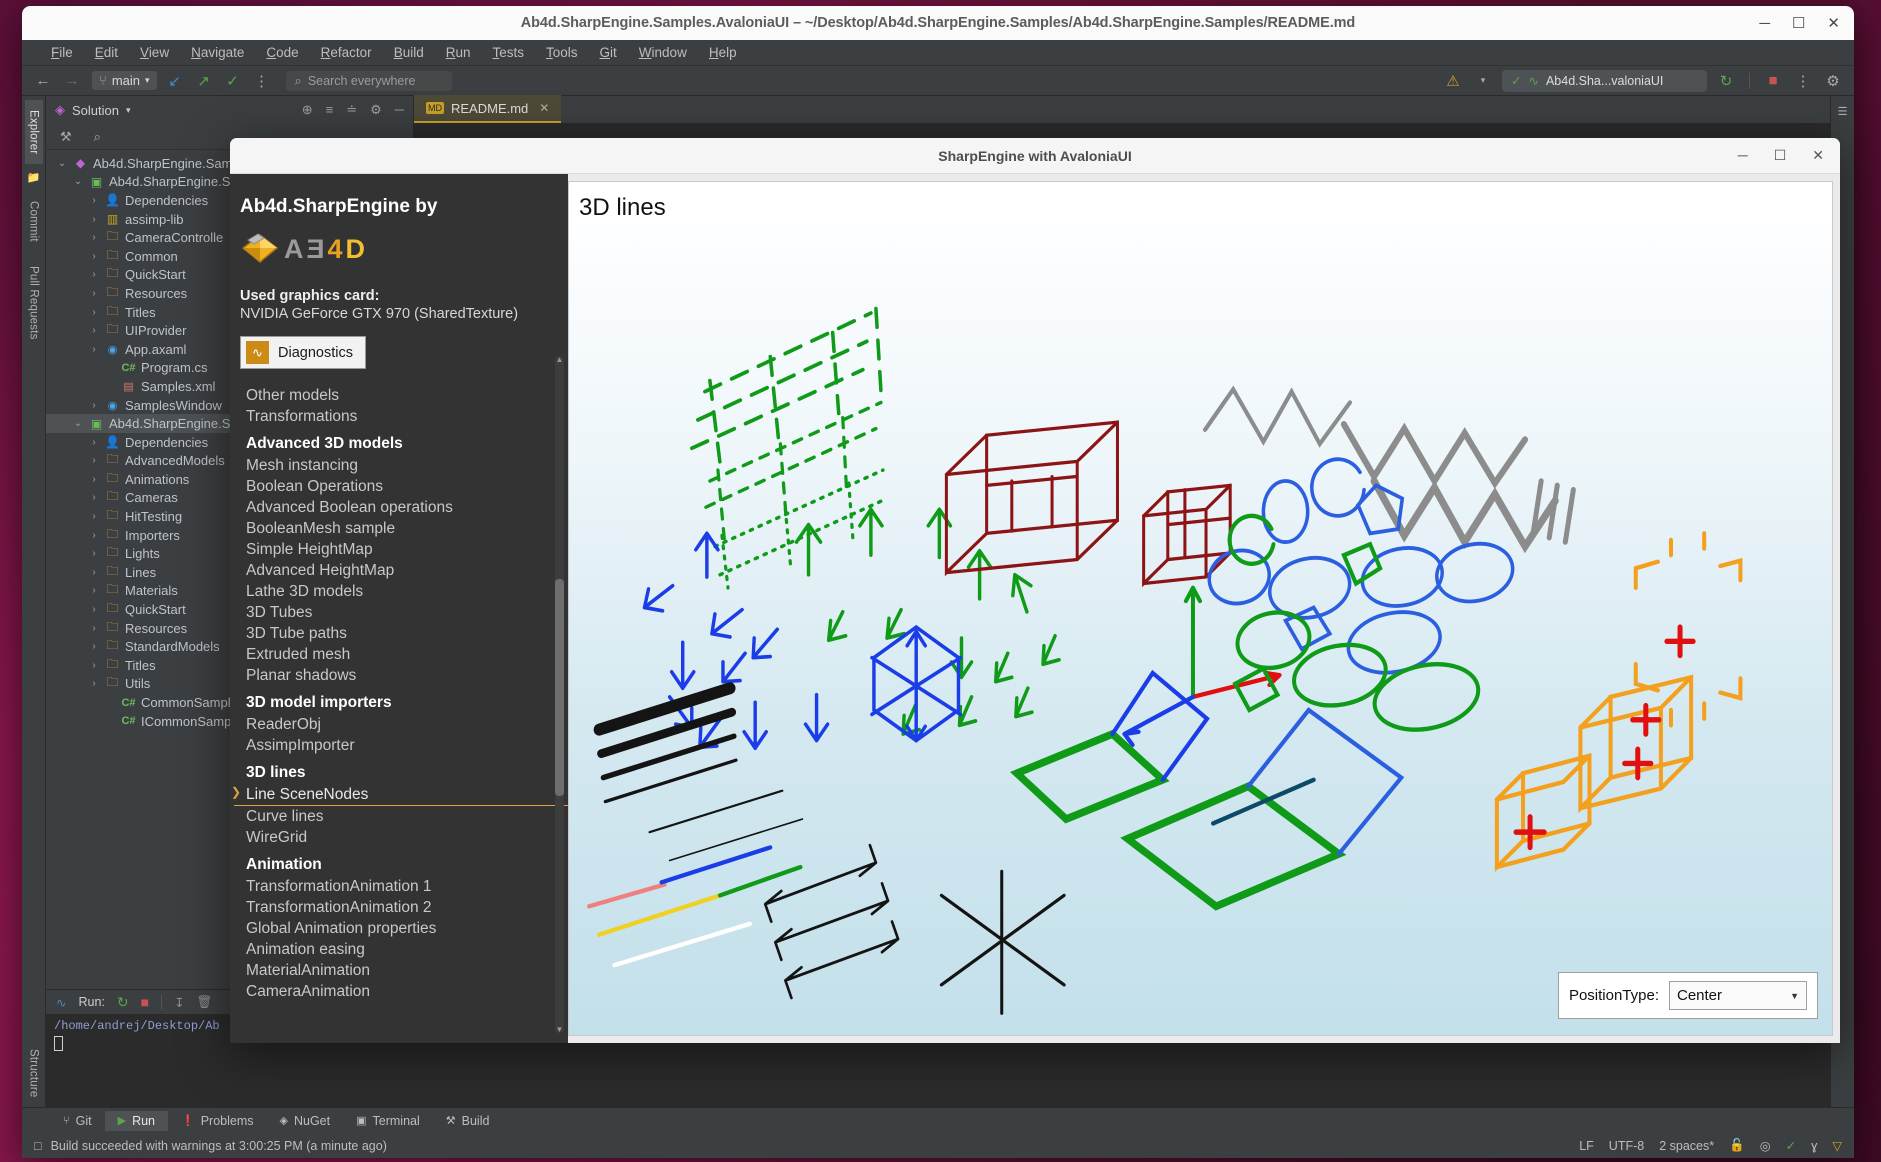  I want to click on menu-item-run: Run, so click(458, 52).